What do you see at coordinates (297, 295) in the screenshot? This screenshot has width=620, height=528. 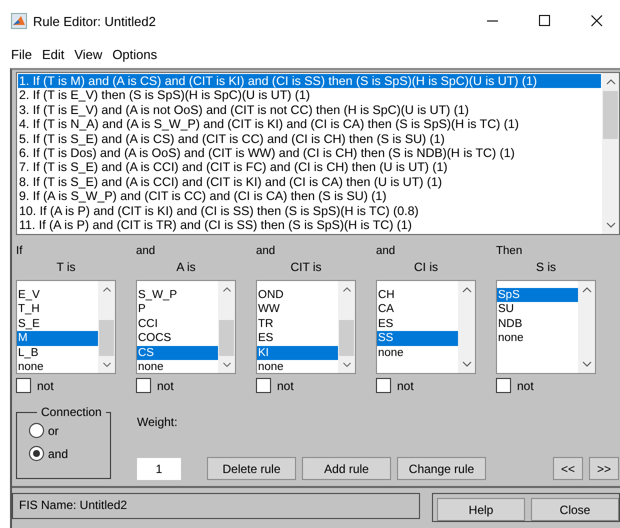 I see `term-item: OND` at bounding box center [297, 295].